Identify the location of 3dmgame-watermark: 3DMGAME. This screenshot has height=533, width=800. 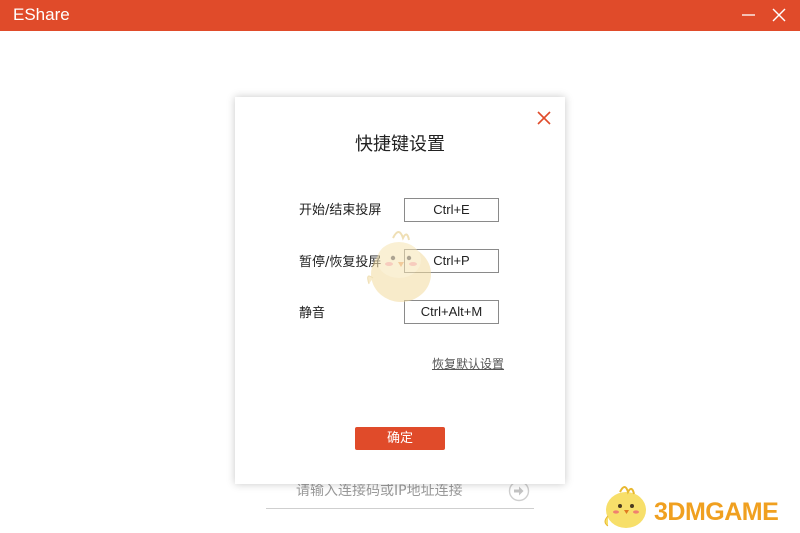
(696, 505).